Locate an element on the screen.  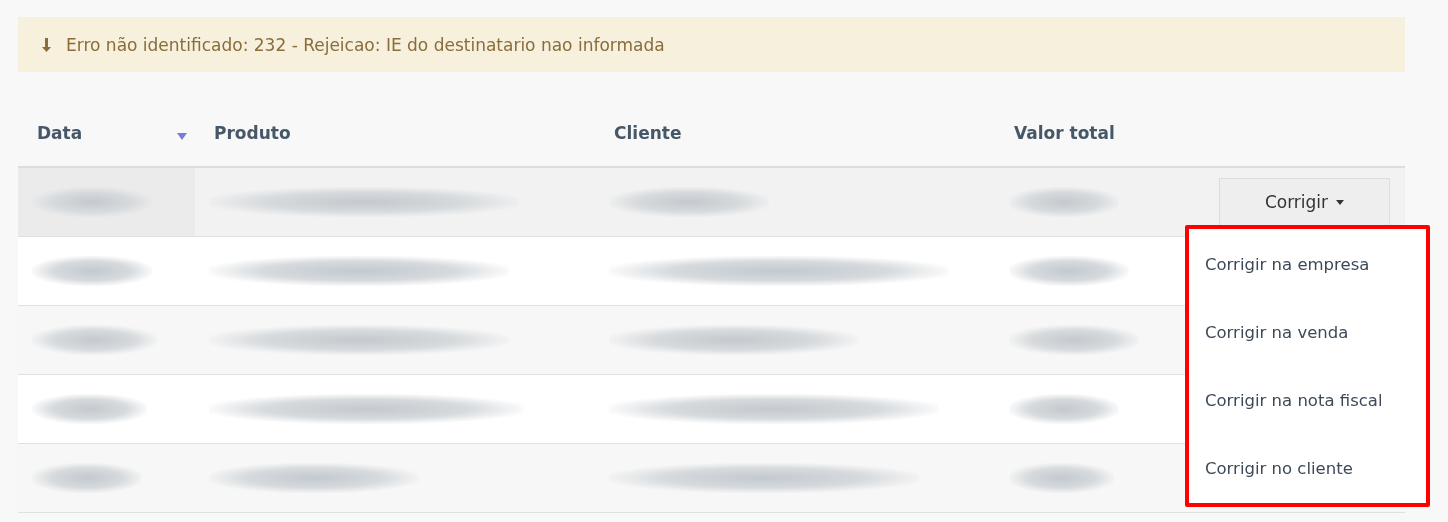
column-header: Data is located at coordinates (106, 133).